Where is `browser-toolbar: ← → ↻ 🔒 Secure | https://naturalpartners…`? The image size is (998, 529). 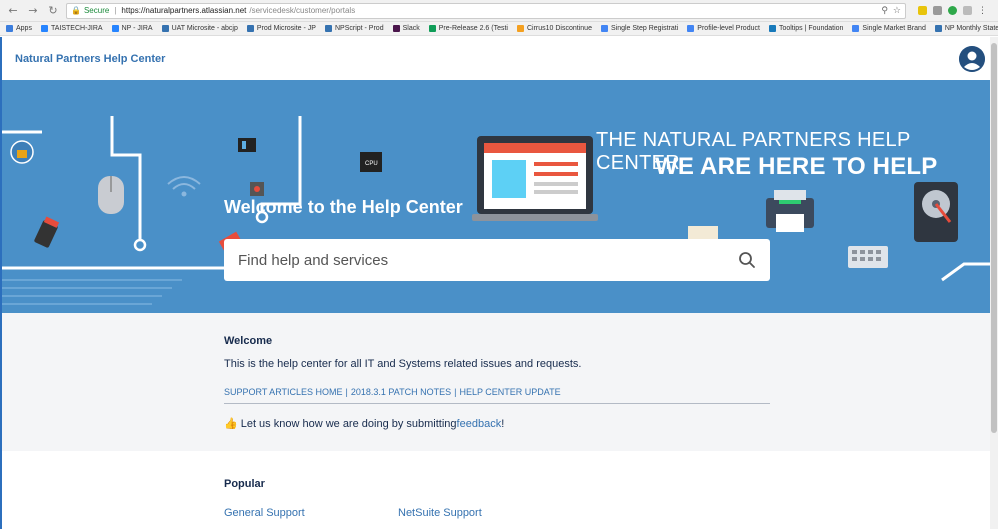 browser-toolbar: ← → ↻ 🔒 Secure | https://naturalpartners… is located at coordinates (499, 11).